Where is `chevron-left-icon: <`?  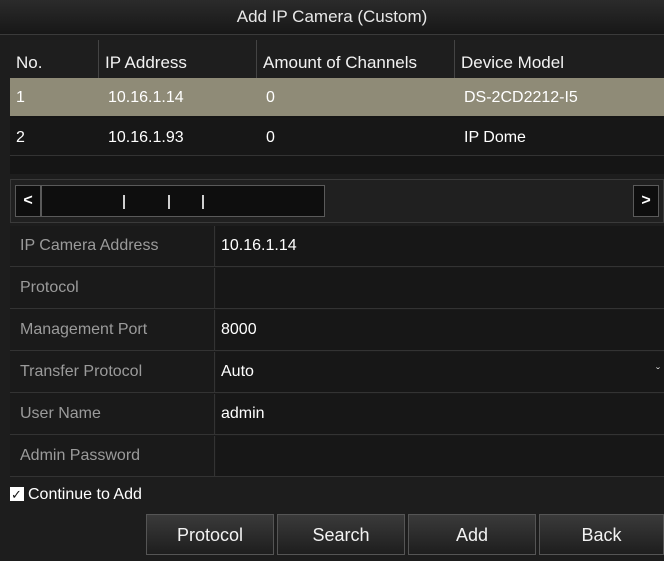
chevron-left-icon: < is located at coordinates (28, 200).